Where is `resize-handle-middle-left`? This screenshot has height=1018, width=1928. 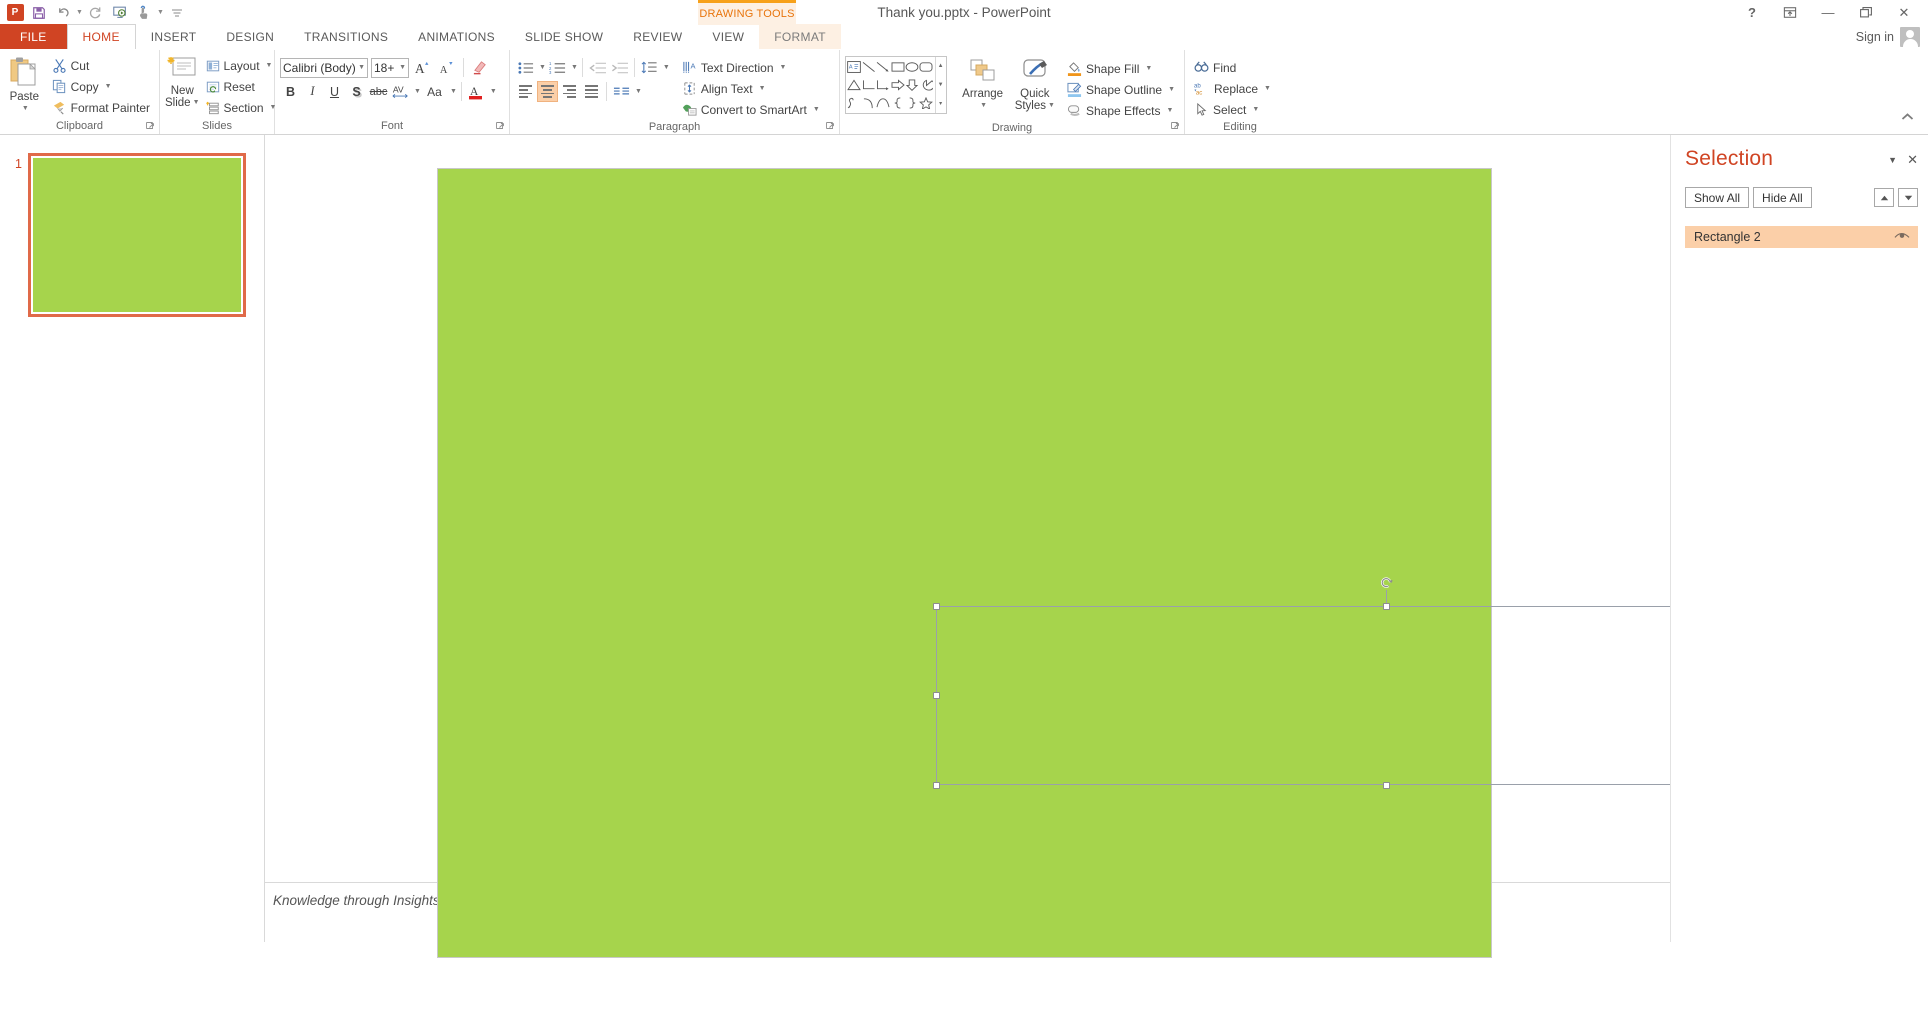
resize-handle-middle-left is located at coordinates (936, 695).